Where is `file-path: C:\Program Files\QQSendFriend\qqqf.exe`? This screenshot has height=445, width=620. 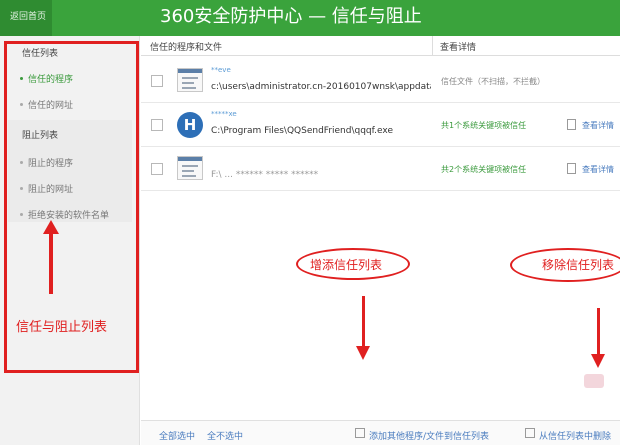
file-path: C:\Program Files\QQSendFriend\qqqf.exe is located at coordinates (302, 131).